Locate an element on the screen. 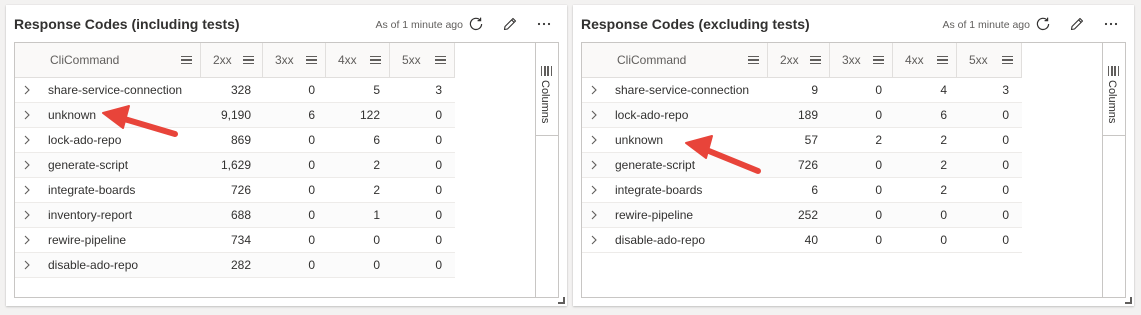 The width and height of the screenshot is (1141, 315). cell-4xx: 0 is located at coordinates (943, 240).